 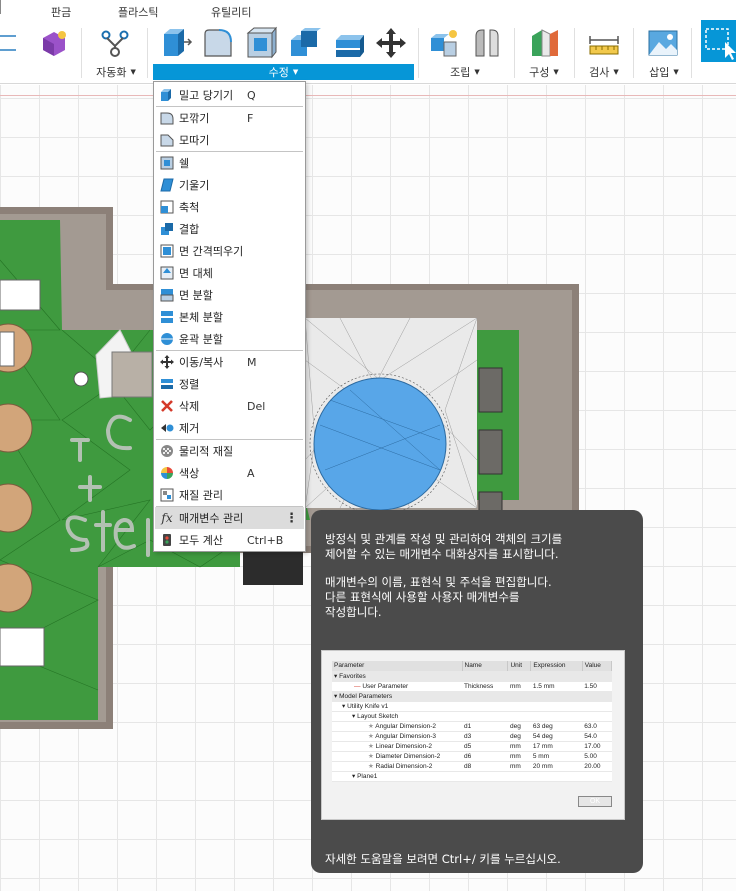 What do you see at coordinates (604, 43) in the screenshot?
I see `measure-icon` at bounding box center [604, 43].